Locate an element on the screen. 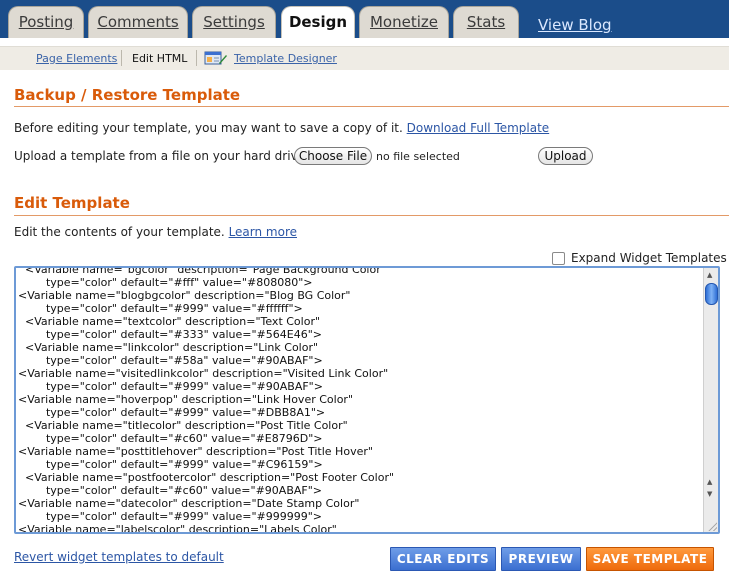 Image resolution: width=729 pixels, height=574 pixels. subnav-page-elements: Page Elements is located at coordinates (76, 58).